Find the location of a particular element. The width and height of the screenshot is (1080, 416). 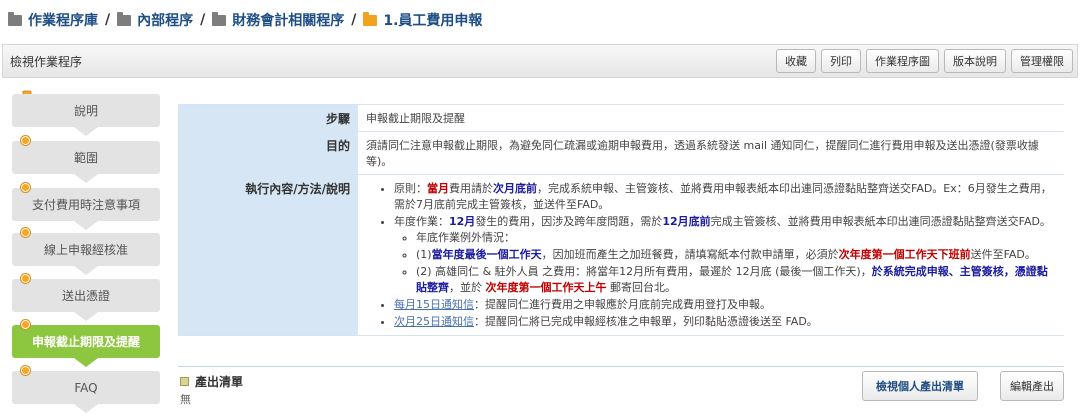

emphasis-text: 當月 is located at coordinates (438, 188).